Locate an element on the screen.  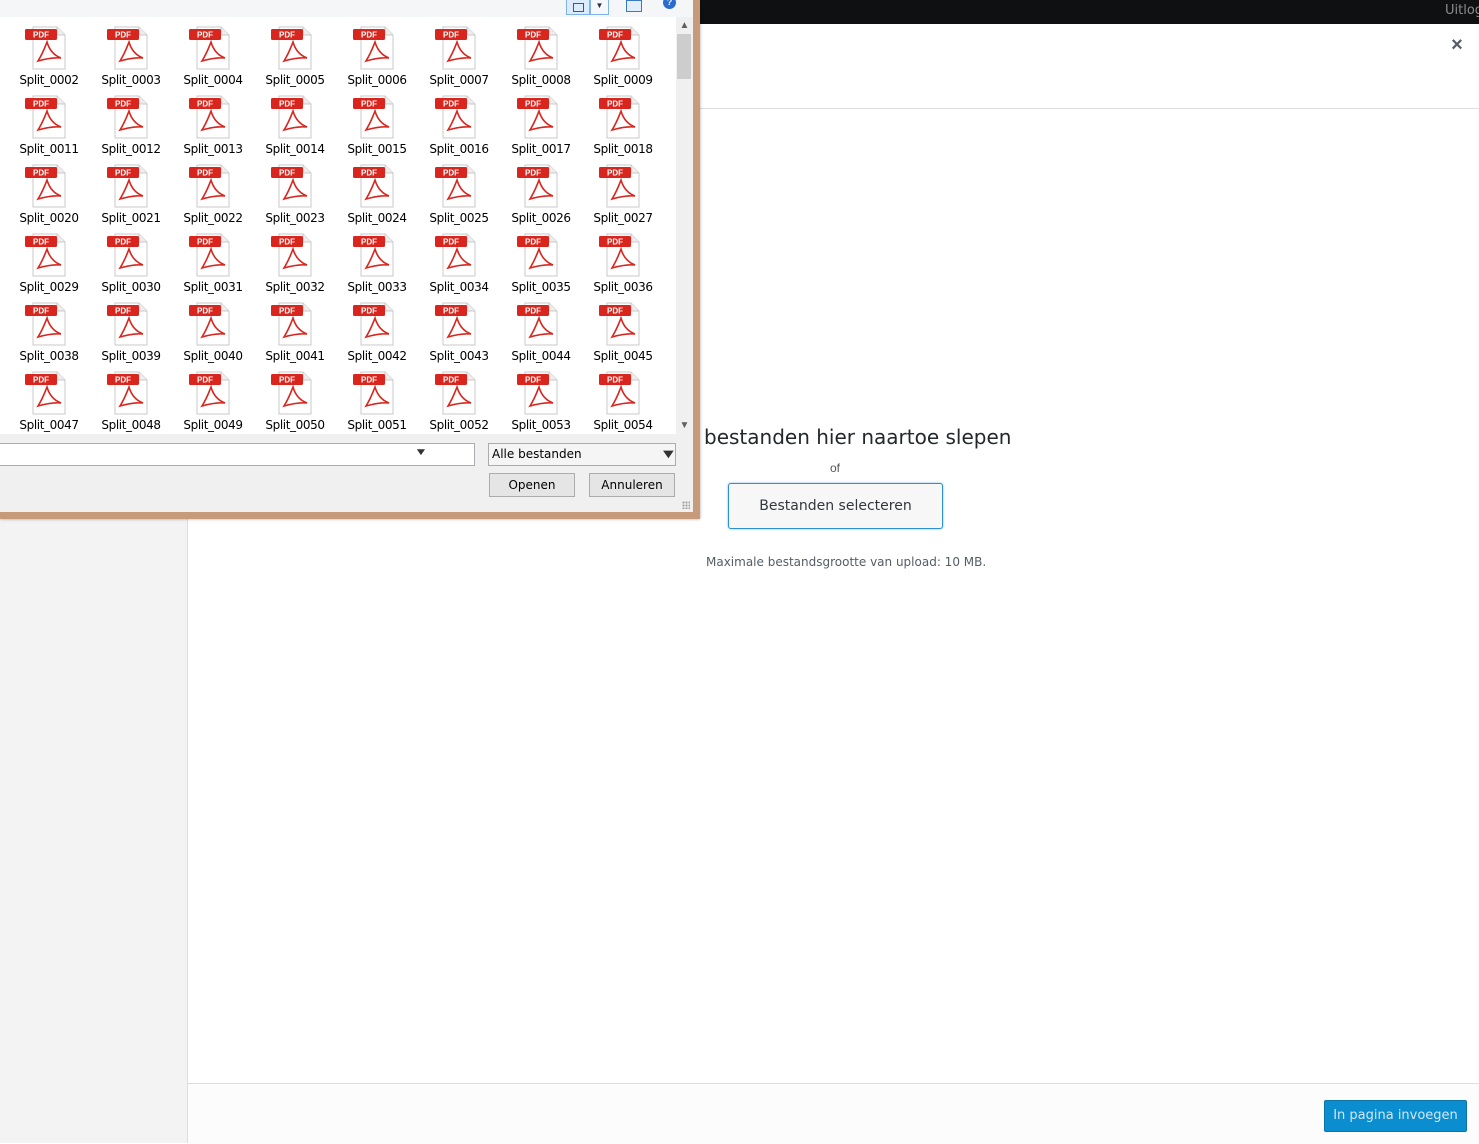
file-item: PDF Split_0047 is located at coordinates (41, 397).